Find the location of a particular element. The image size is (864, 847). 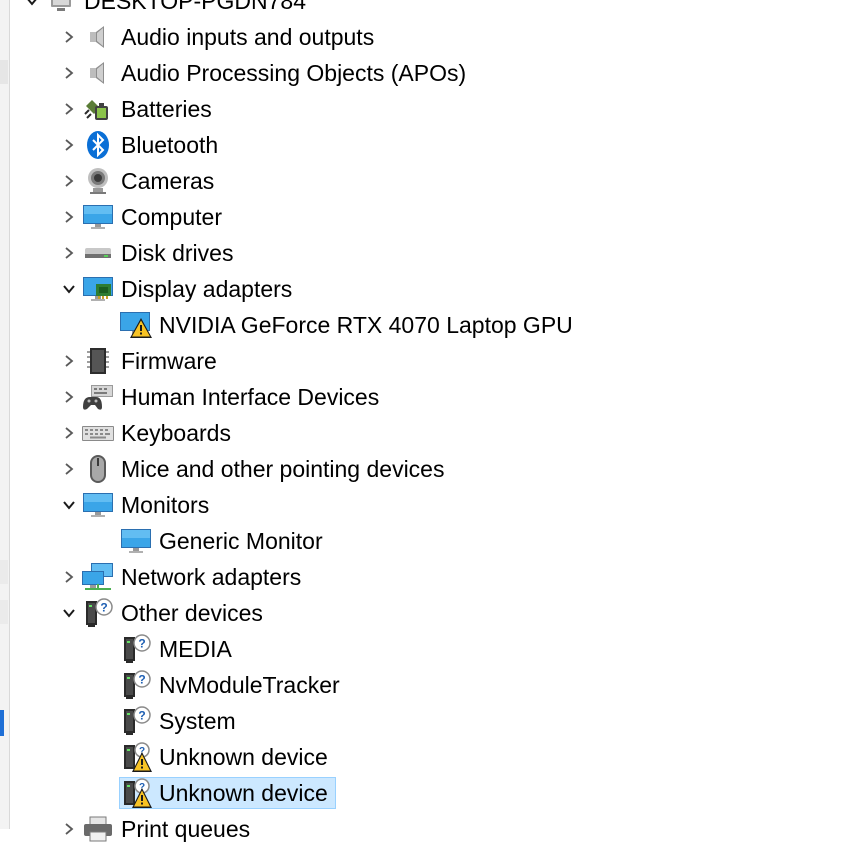

tree-node-label: Cameras is located at coordinates (168, 181).